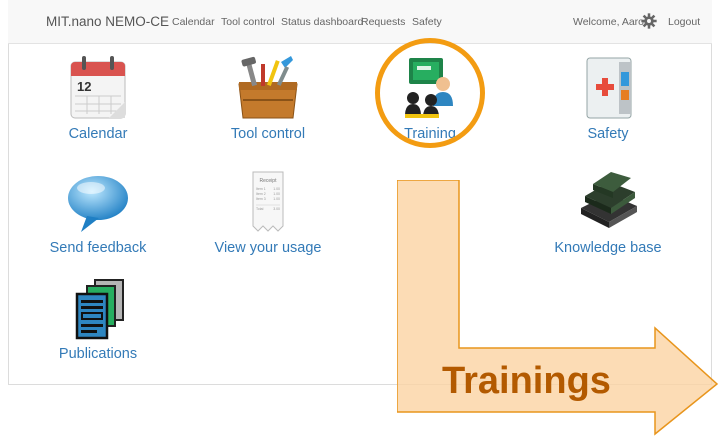  What do you see at coordinates (107, 21) in the screenshot?
I see `brand-link: MIT.nano NEMO-CE` at bounding box center [107, 21].